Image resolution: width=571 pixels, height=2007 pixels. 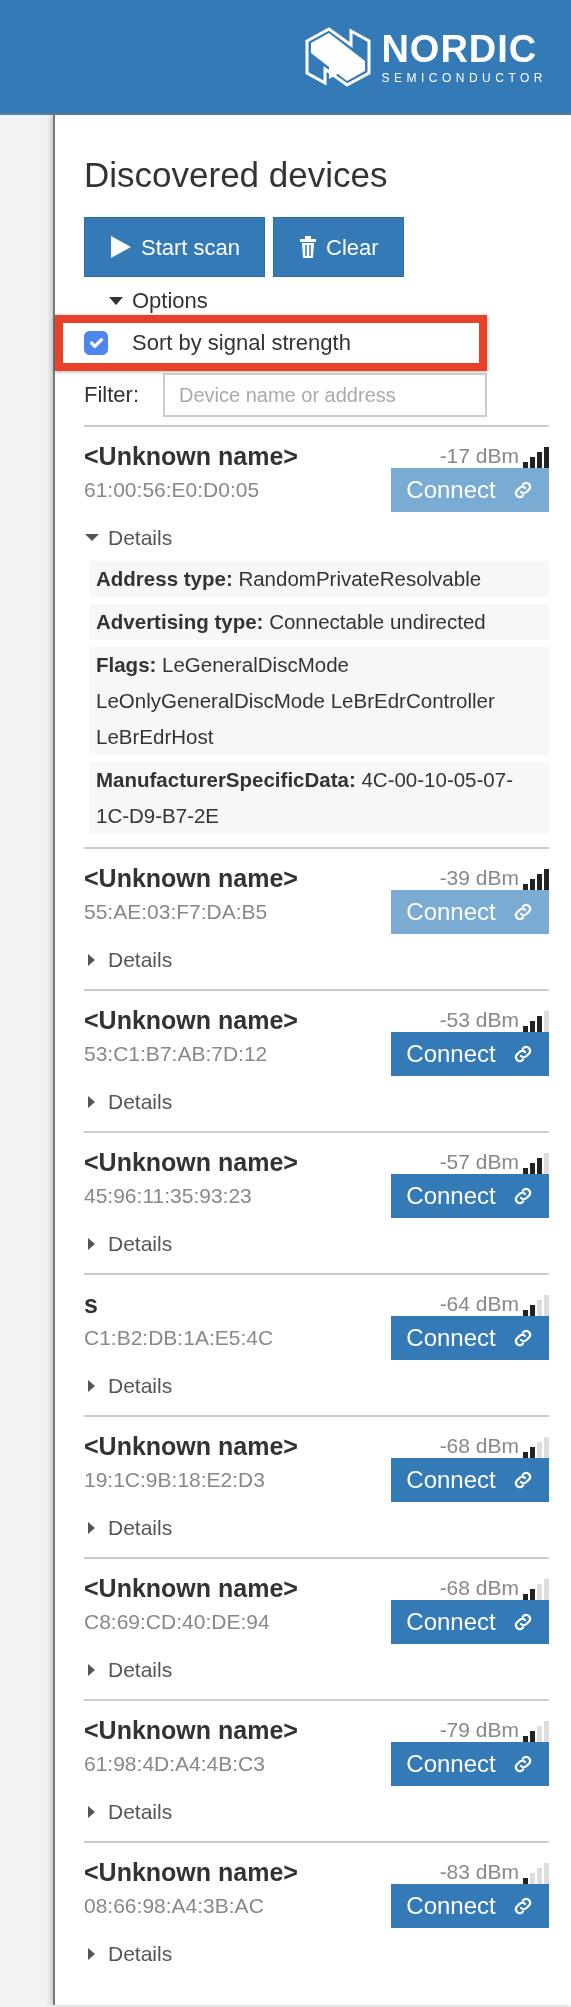 What do you see at coordinates (460, 48) in the screenshot?
I see `logo-text: NORDIC` at bounding box center [460, 48].